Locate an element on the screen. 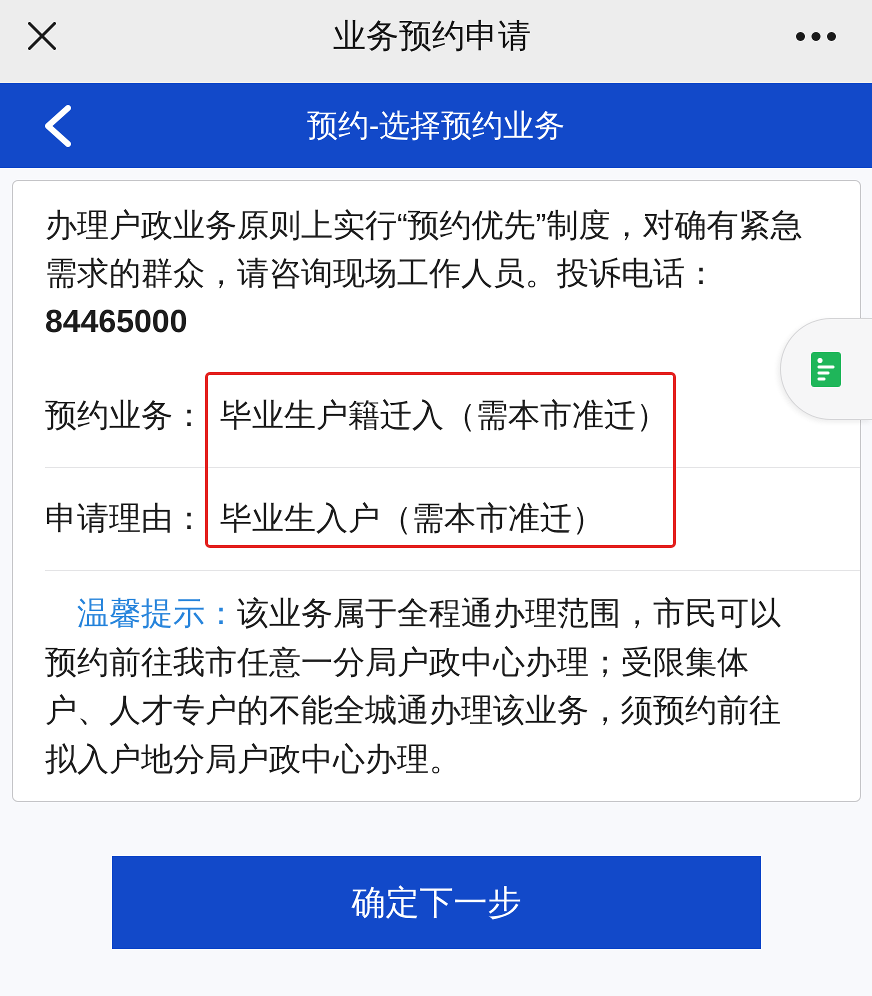 This screenshot has height=996, width=872. document-icon is located at coordinates (826, 369).